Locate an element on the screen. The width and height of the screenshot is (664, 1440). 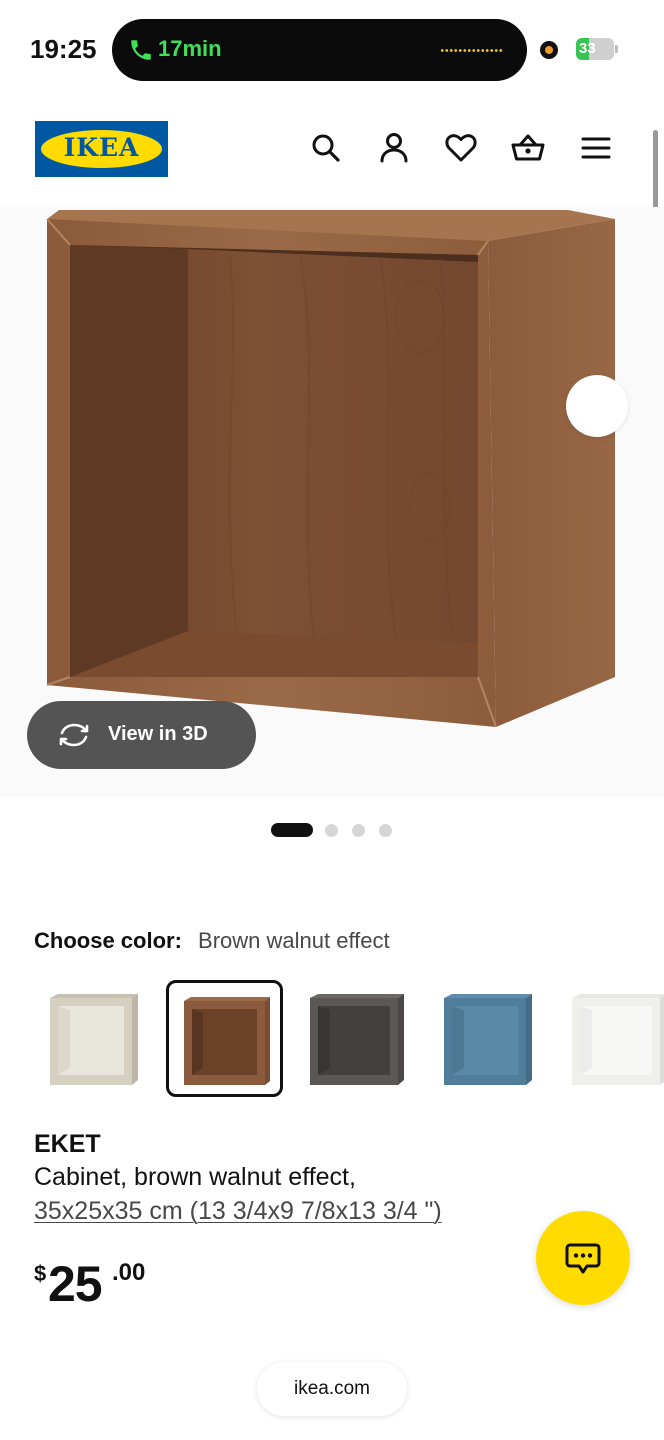
selected-color-value: Brown walnut effect is located at coordinates (294, 940).